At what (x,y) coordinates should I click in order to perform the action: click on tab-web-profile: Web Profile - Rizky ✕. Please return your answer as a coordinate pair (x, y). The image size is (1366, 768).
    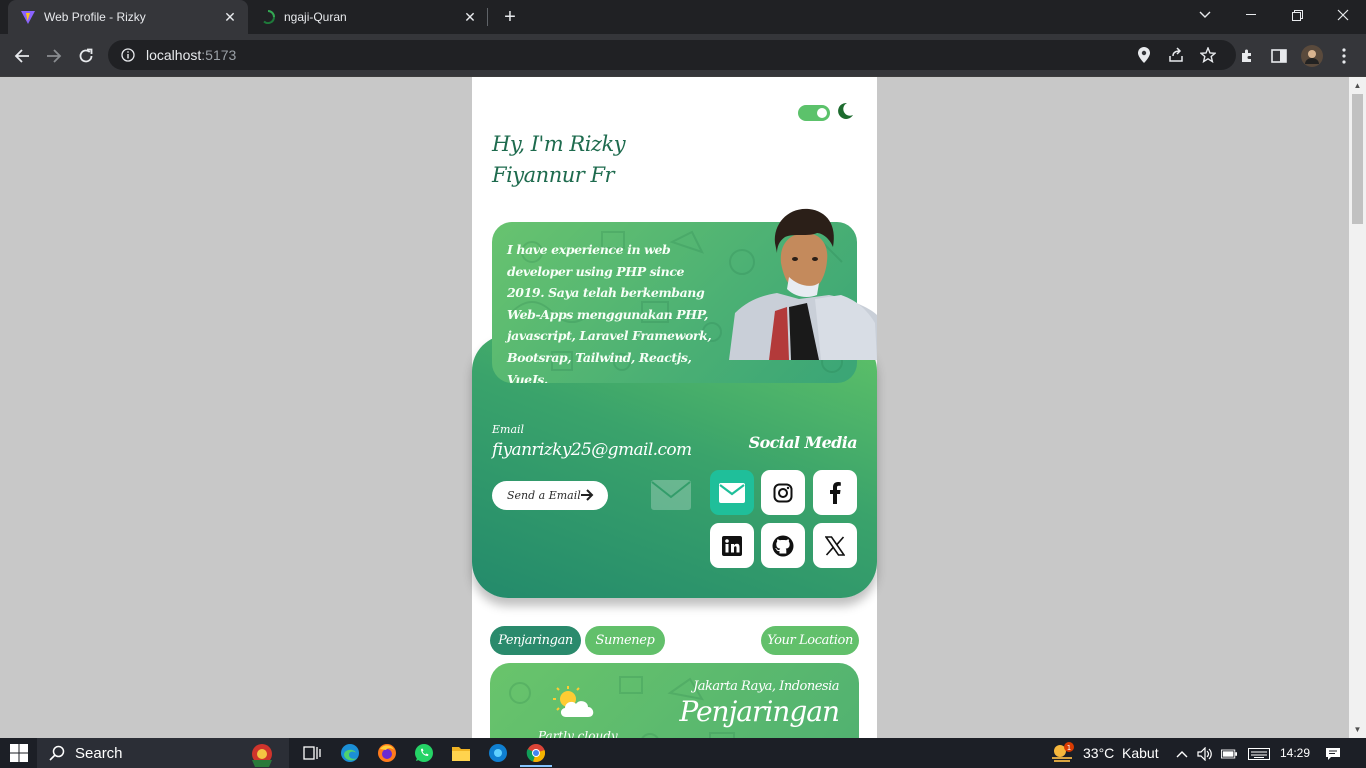
    Looking at the image, I should click on (128, 17).